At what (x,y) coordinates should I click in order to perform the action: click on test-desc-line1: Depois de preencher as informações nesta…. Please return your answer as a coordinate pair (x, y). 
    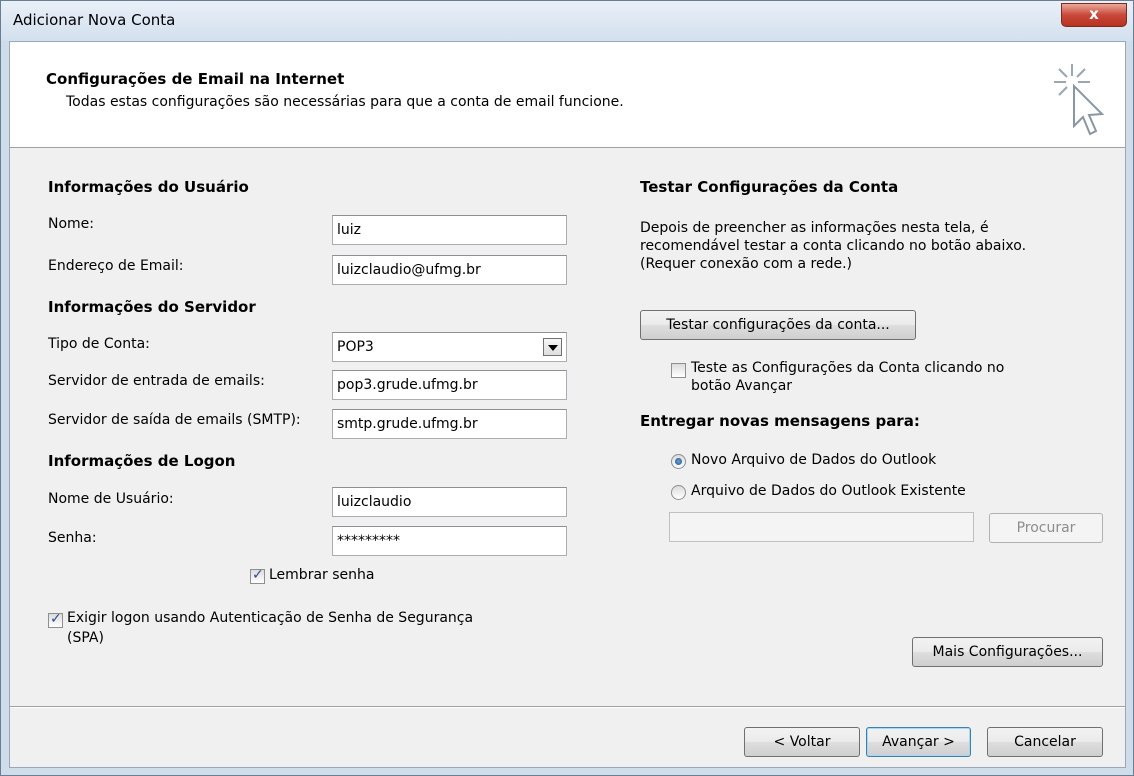
    Looking at the image, I should click on (814, 228).